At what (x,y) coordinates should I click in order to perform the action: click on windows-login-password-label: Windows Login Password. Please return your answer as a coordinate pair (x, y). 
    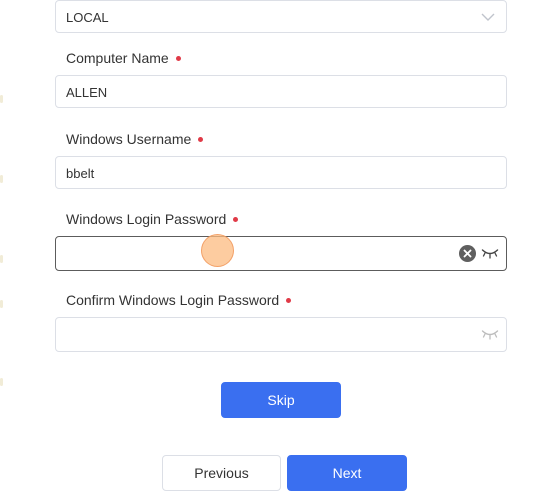
    Looking at the image, I should click on (152, 219).